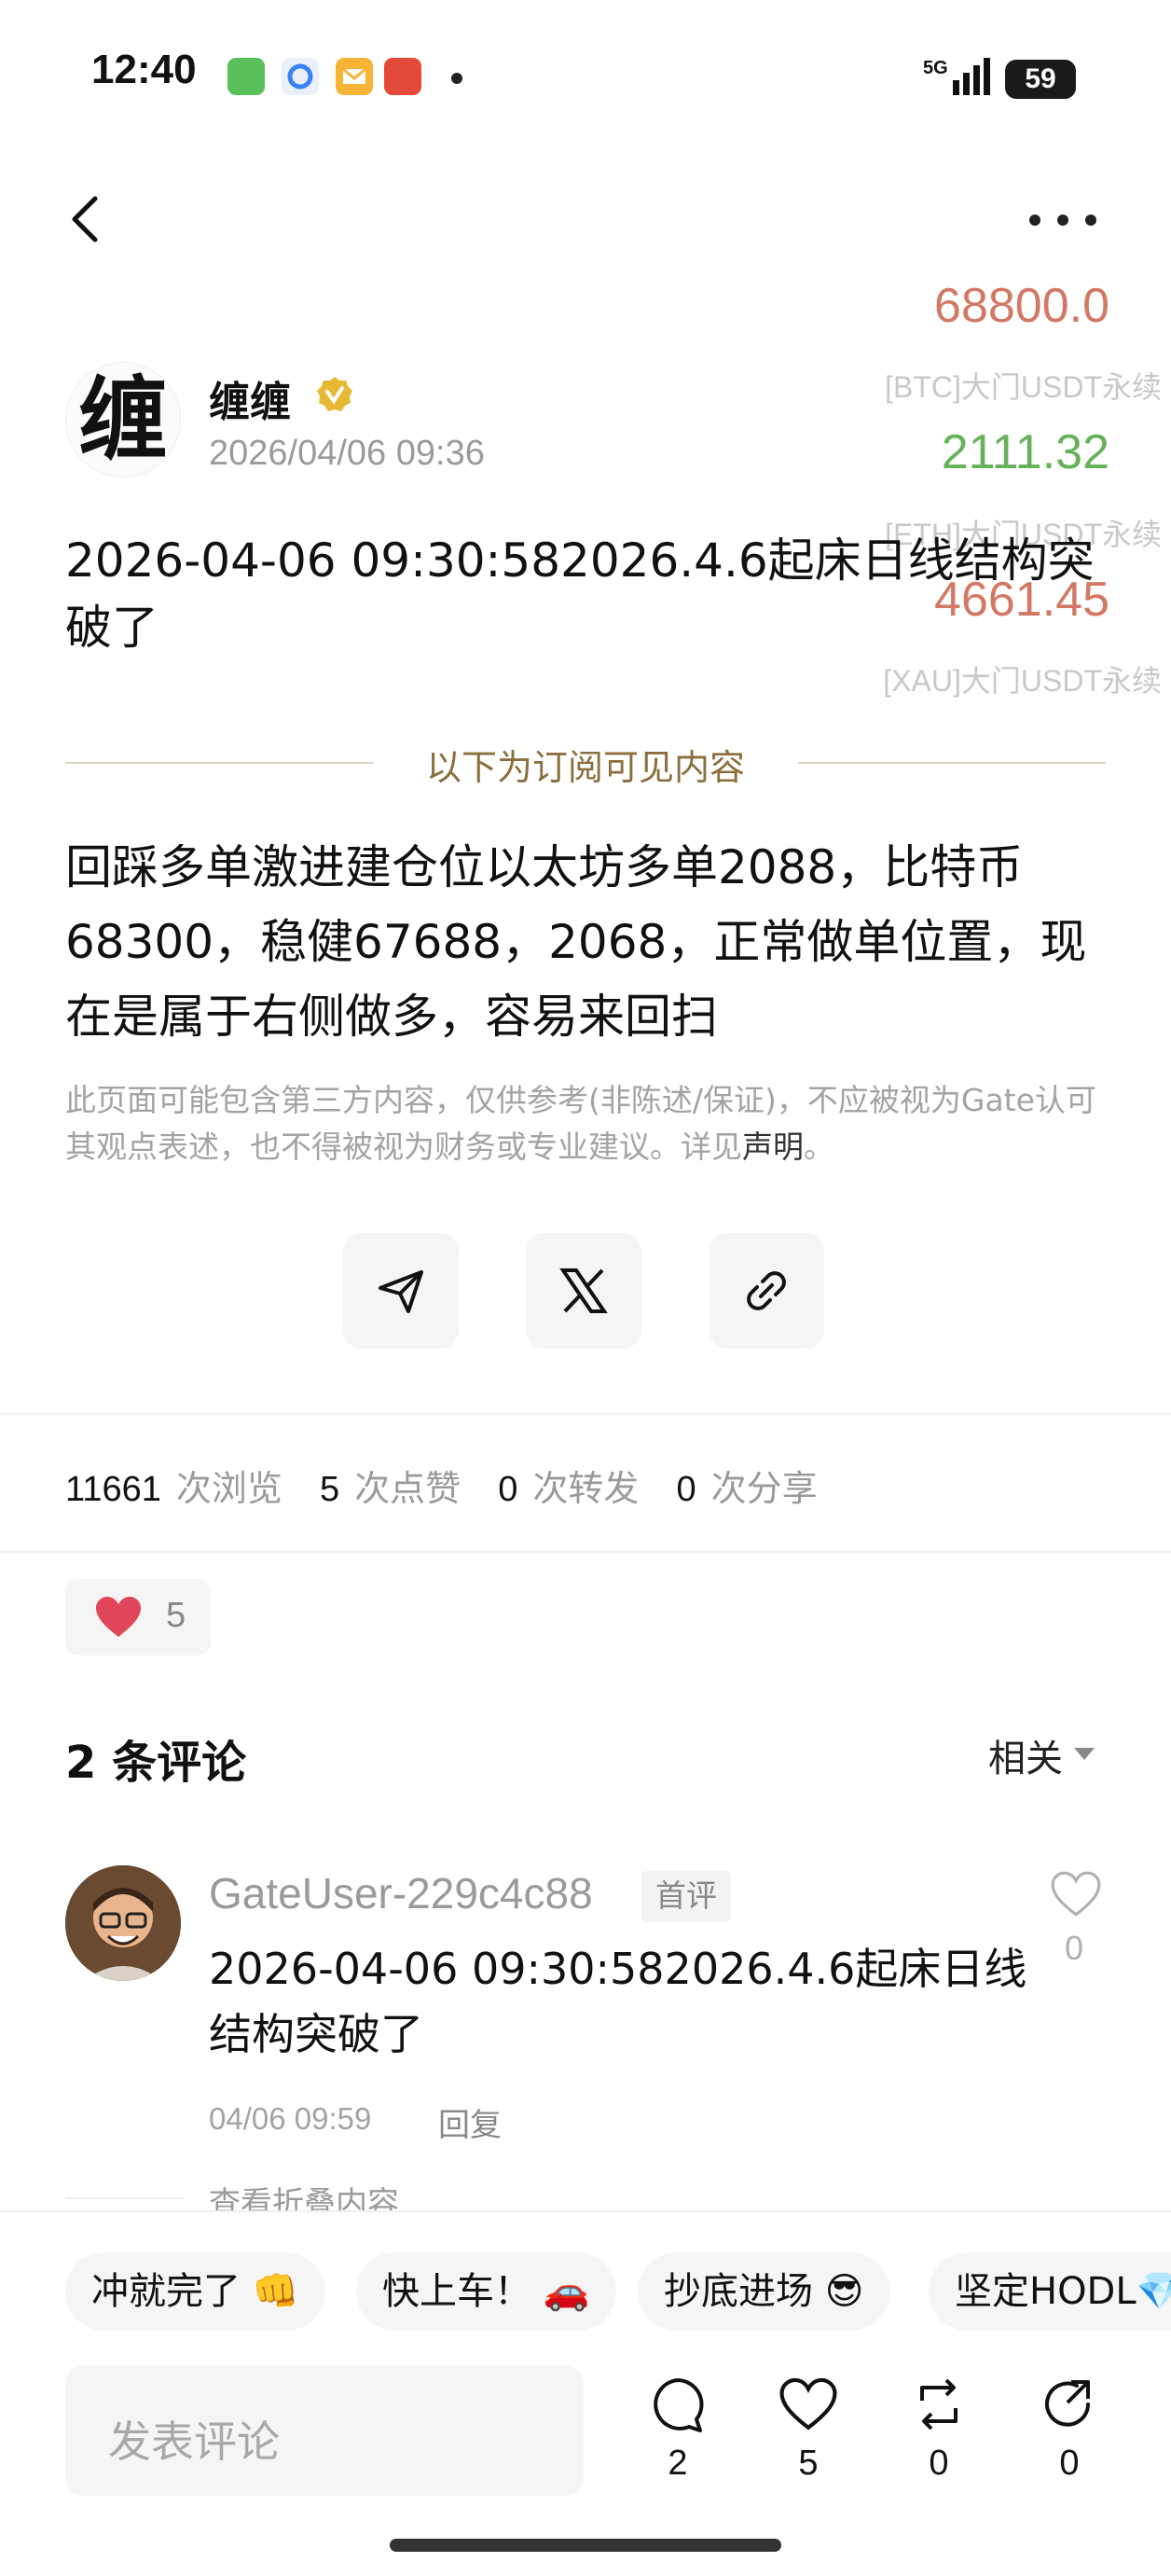 The width and height of the screenshot is (1171, 2576). I want to click on comment-text: 2026-04-06 09:30:582026.4.6起床日线结构突破了, so click(618, 2001).